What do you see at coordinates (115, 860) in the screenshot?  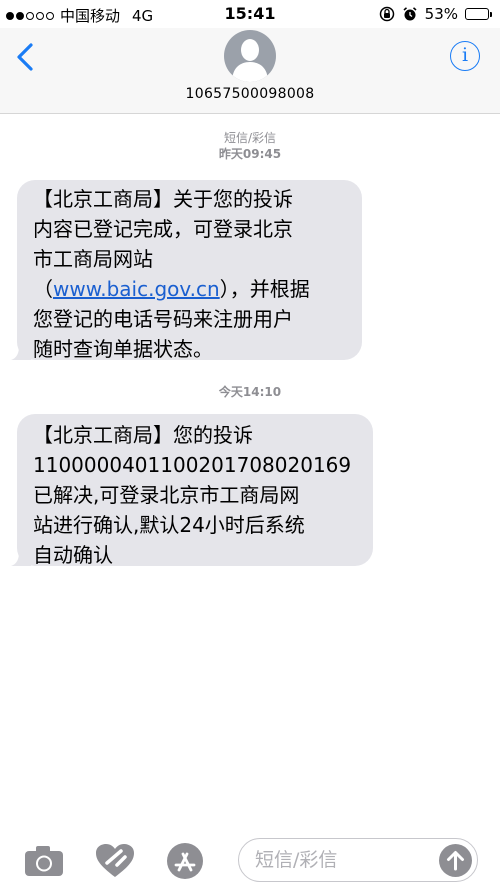 I see `digital-touch-icon` at bounding box center [115, 860].